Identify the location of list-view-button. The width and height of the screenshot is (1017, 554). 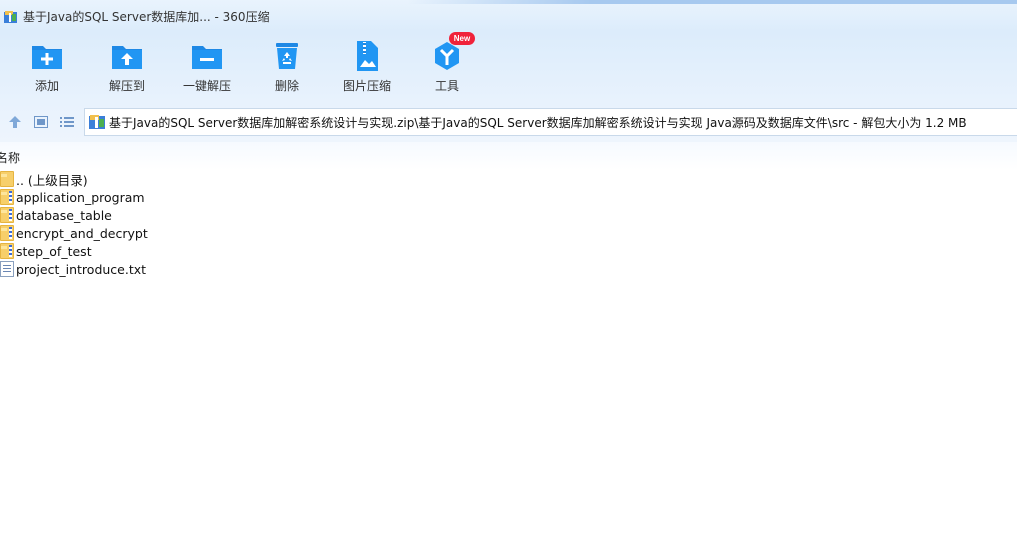
(67, 122).